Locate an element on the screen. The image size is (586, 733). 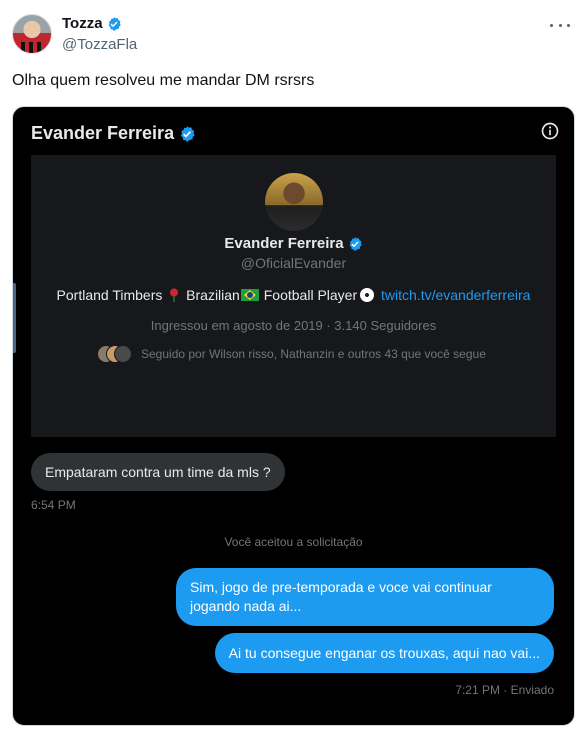
dm-contact-name: Evander Ferreira is located at coordinates (102, 133).